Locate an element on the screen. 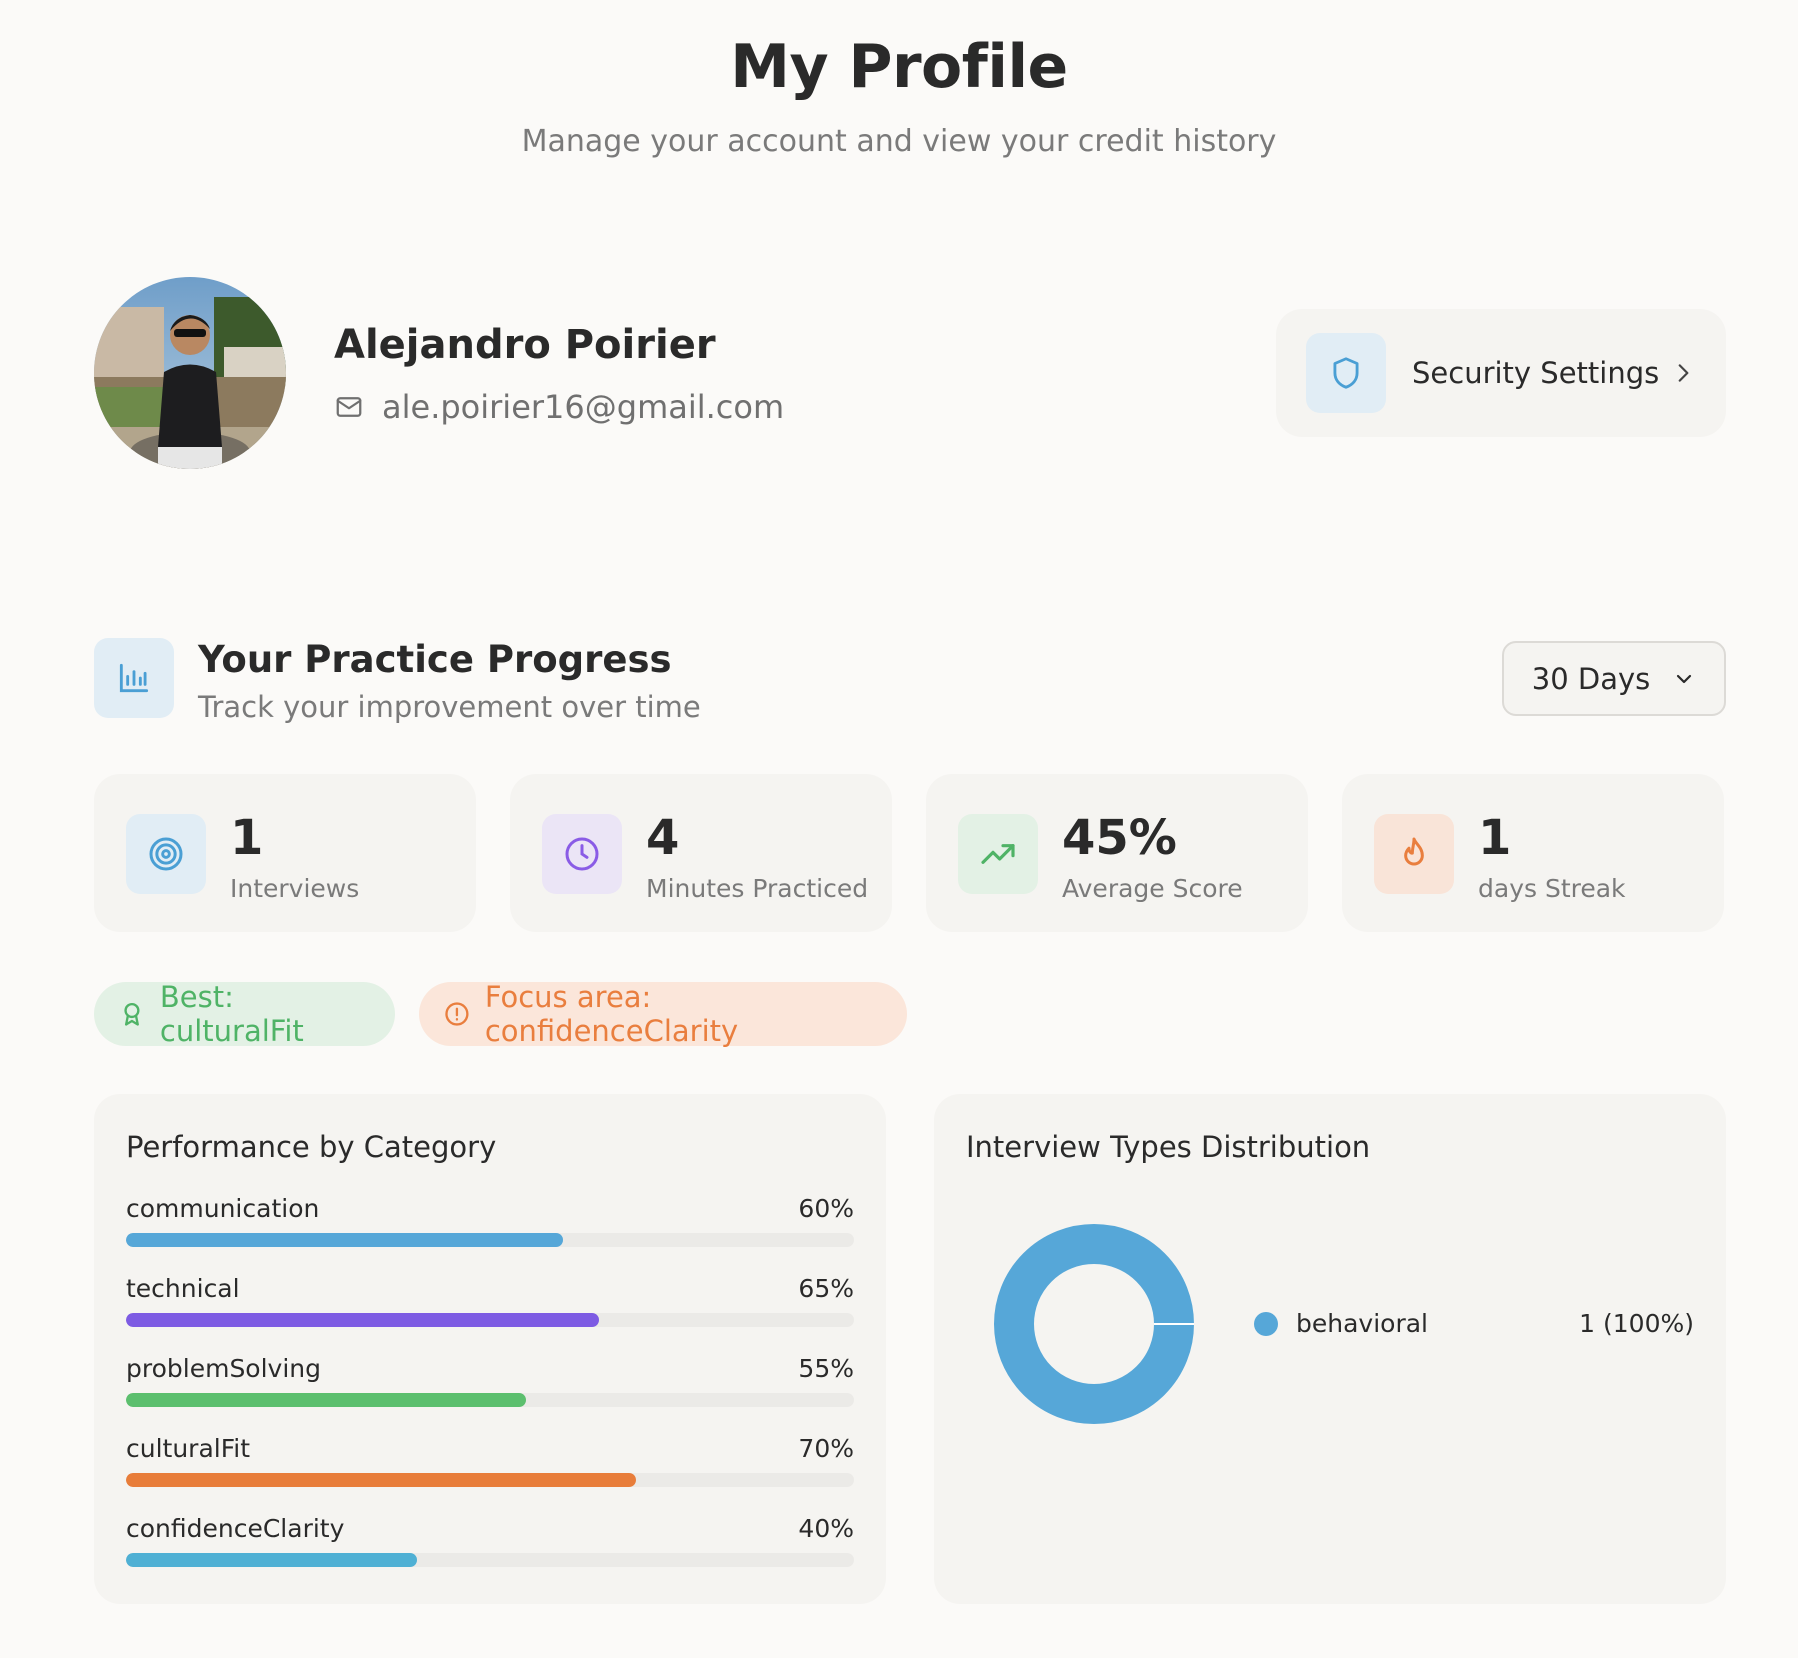 Image resolution: width=1798 pixels, height=1658 pixels. alert-circle-icon is located at coordinates (457, 1014).